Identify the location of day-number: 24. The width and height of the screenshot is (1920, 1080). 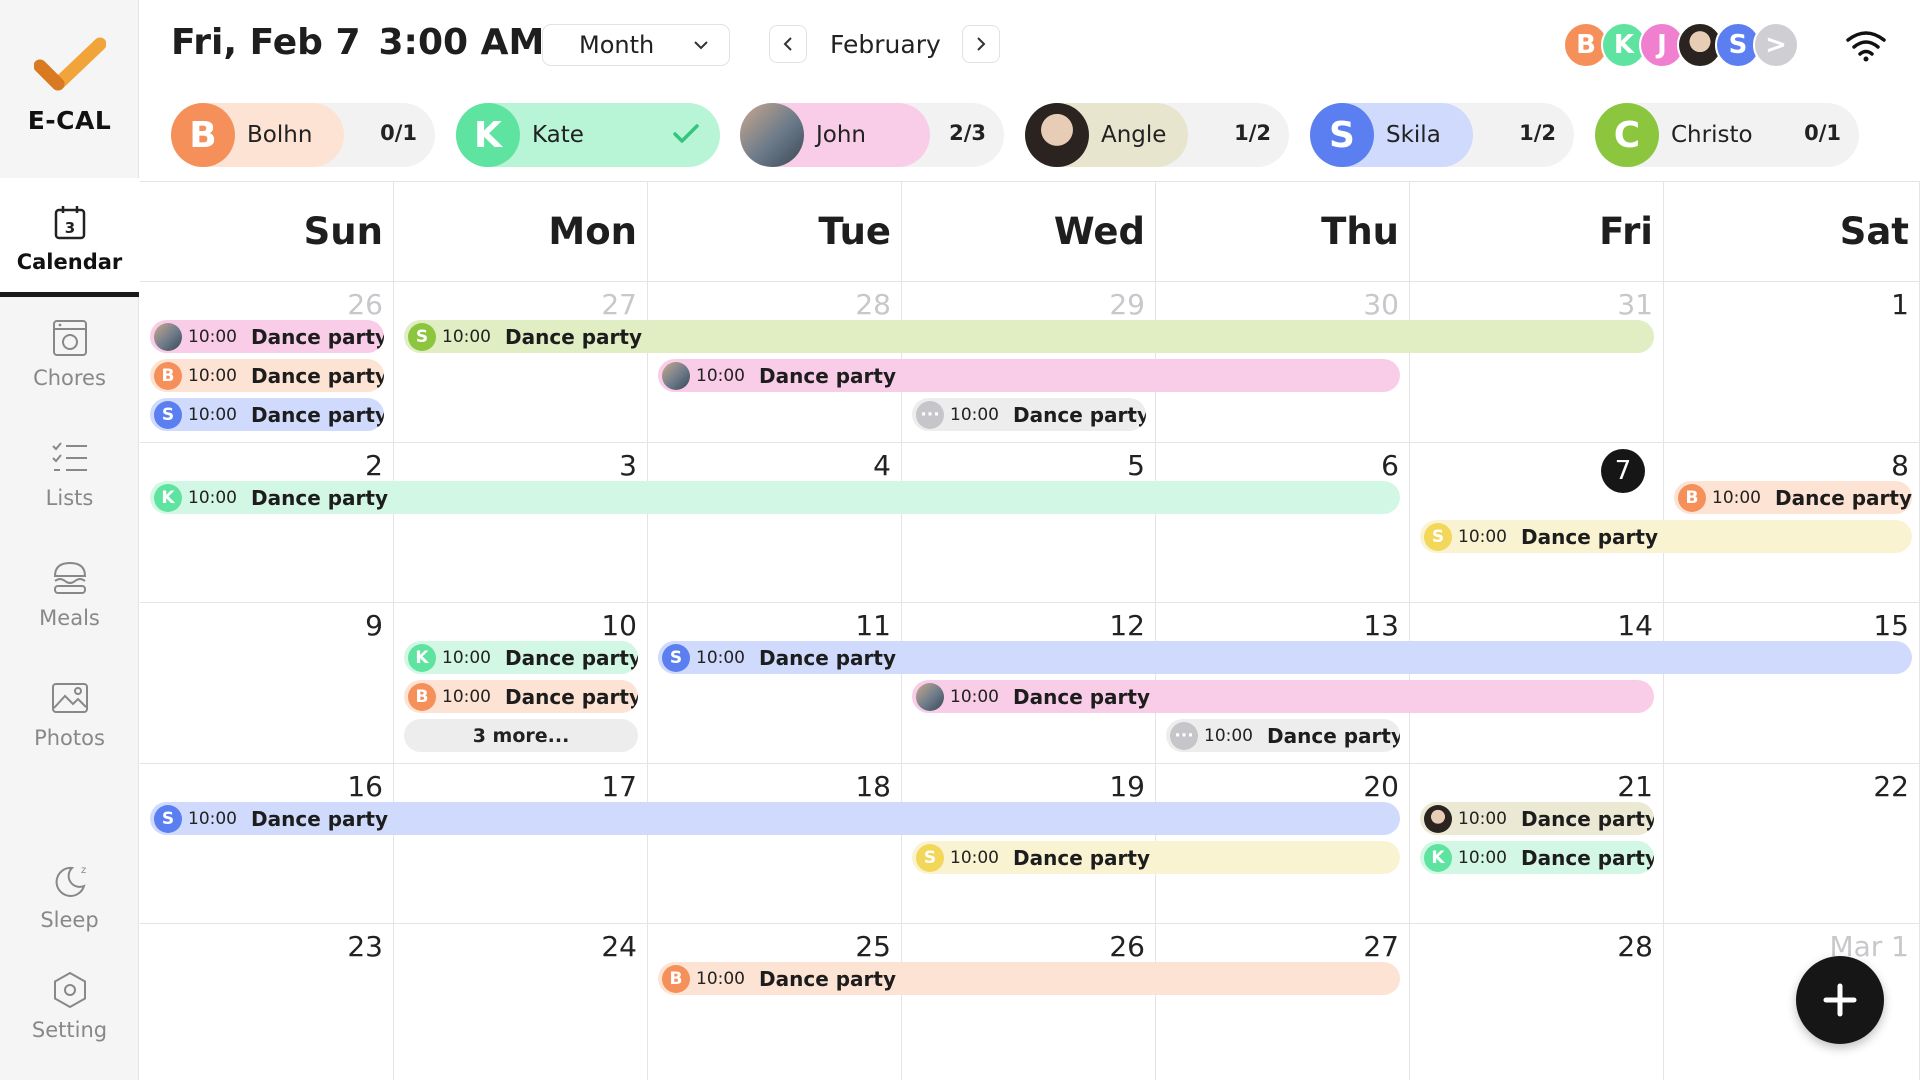
(619, 946).